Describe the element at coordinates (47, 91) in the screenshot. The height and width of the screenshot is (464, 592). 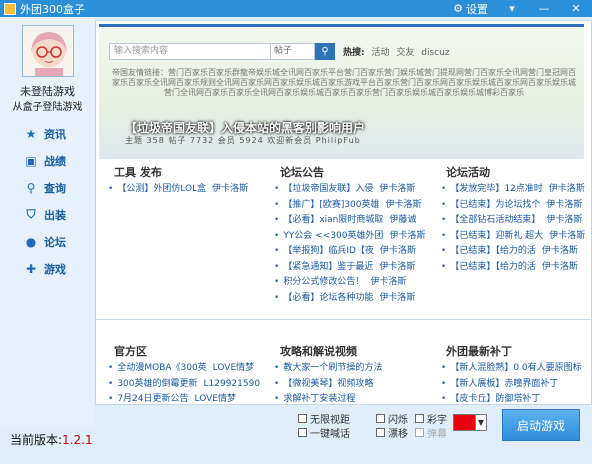
I see `user-name: 未登陆游戏` at that location.